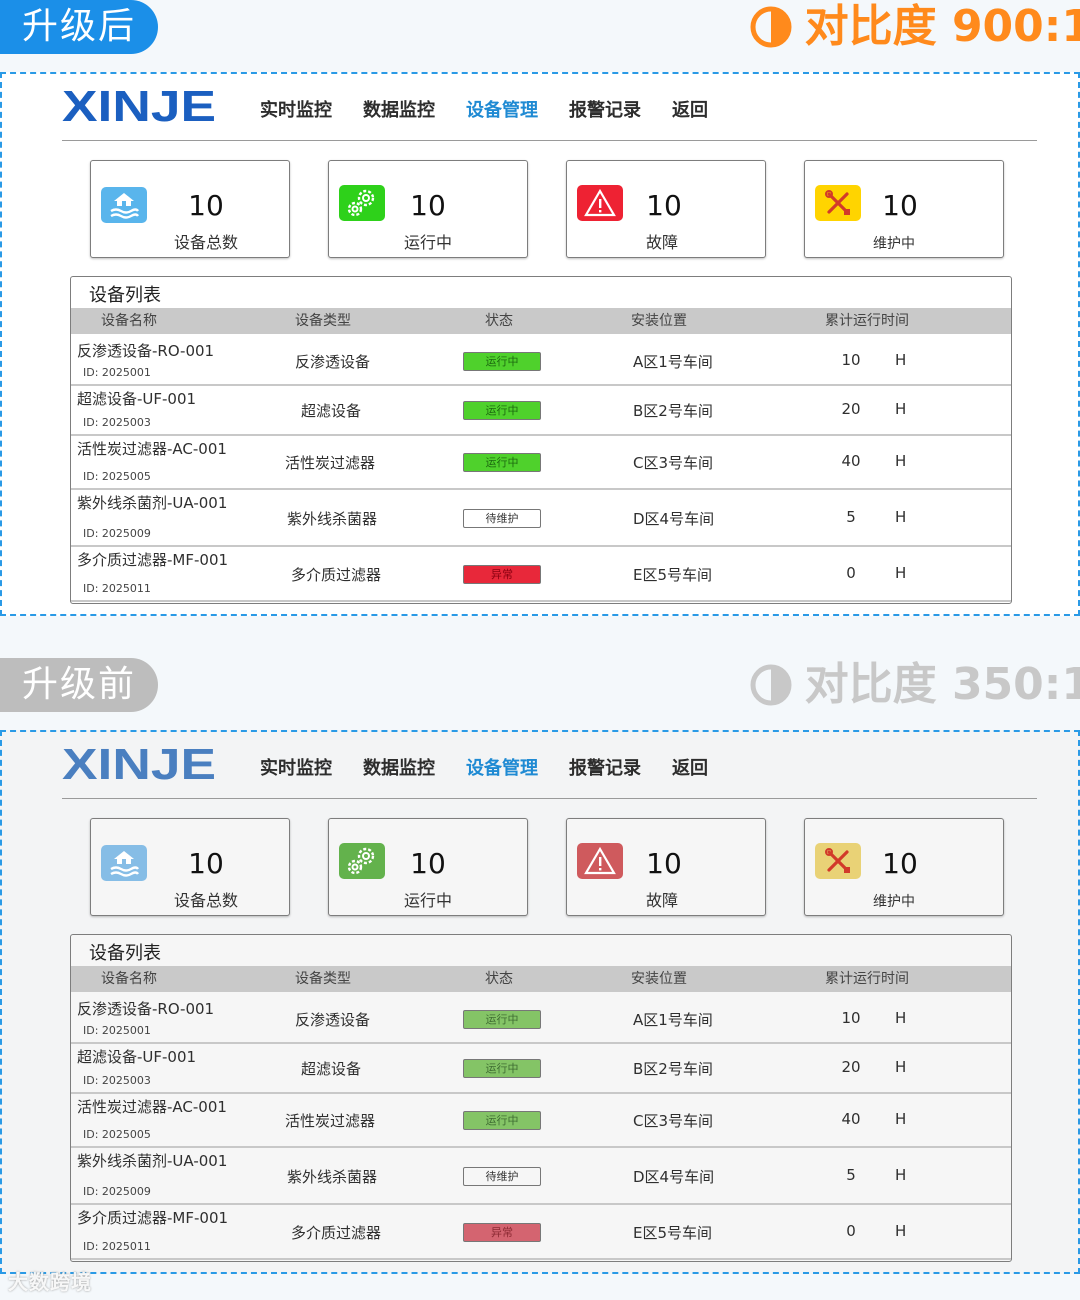  I want to click on status-badge: 异常, so click(502, 1232).